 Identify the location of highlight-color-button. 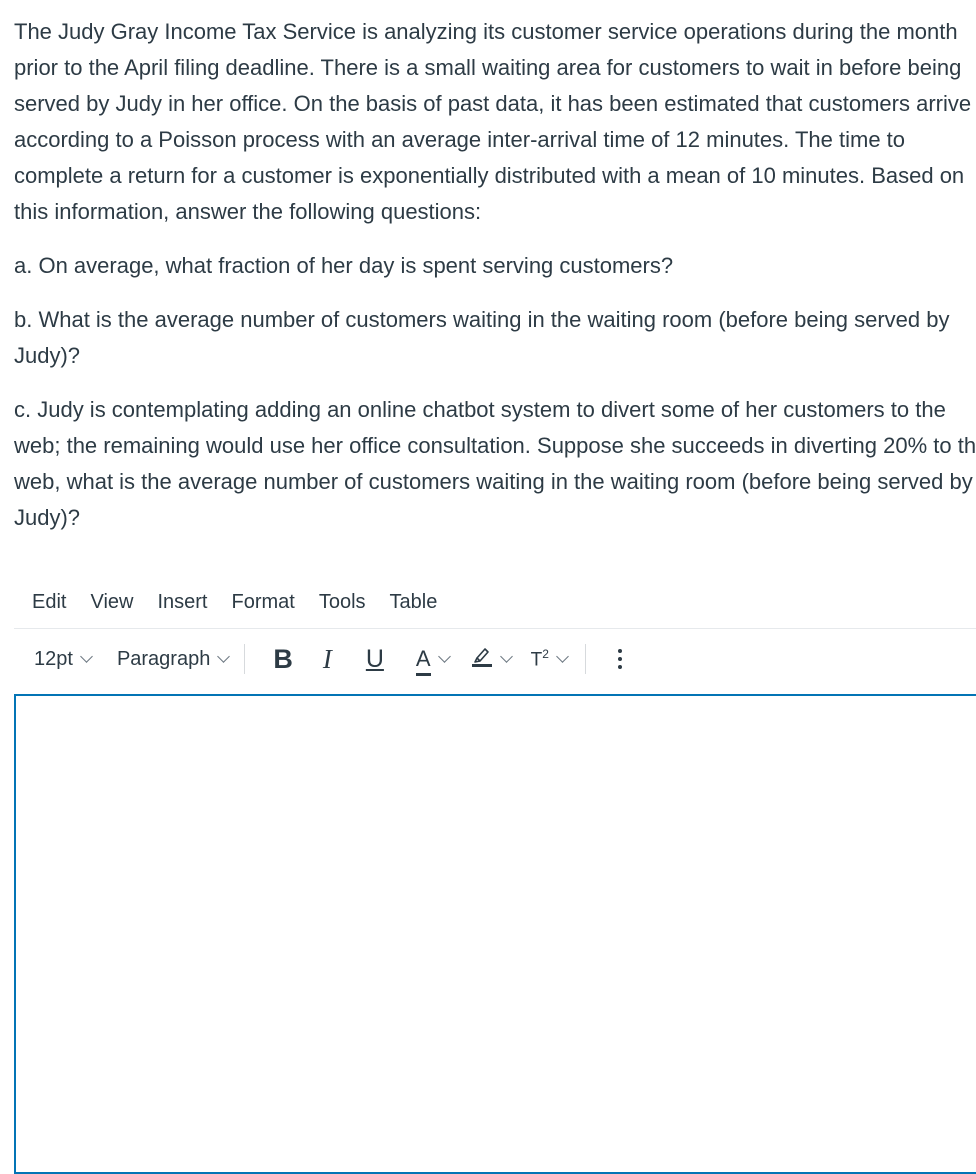
(492, 659).